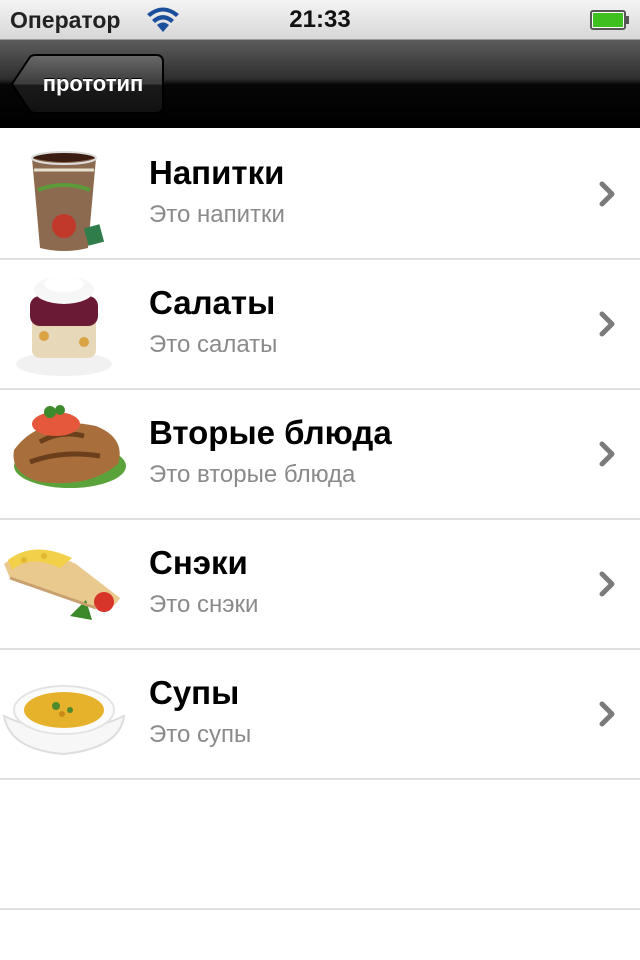 The width and height of the screenshot is (640, 960). I want to click on salad-image, so click(64, 324).